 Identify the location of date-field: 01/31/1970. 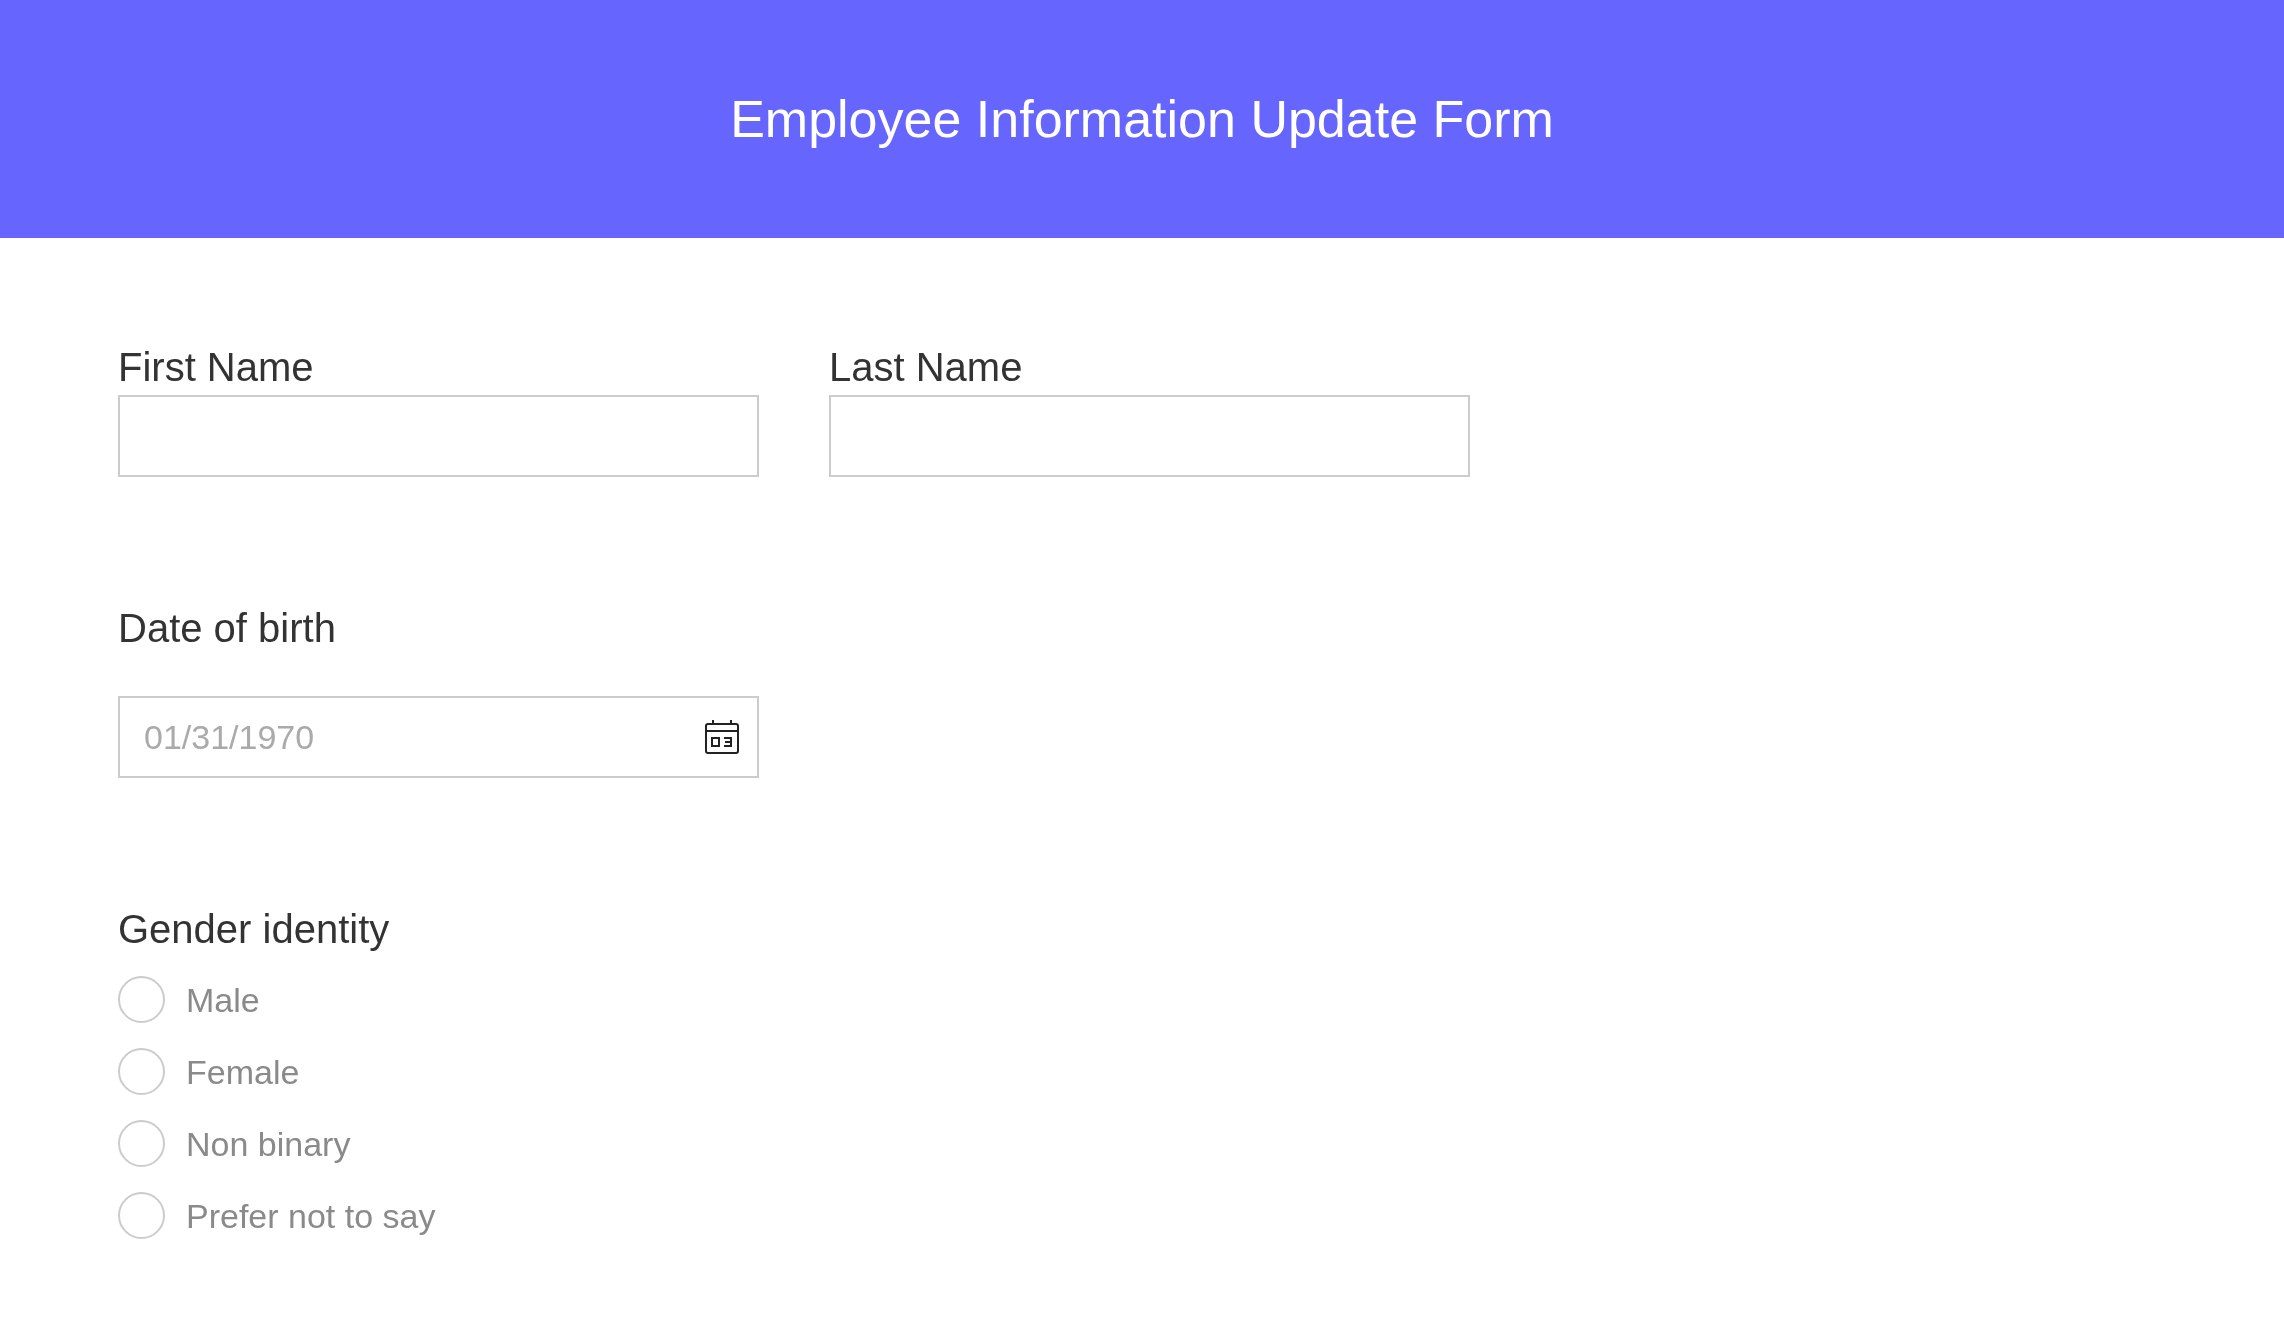
(438, 737).